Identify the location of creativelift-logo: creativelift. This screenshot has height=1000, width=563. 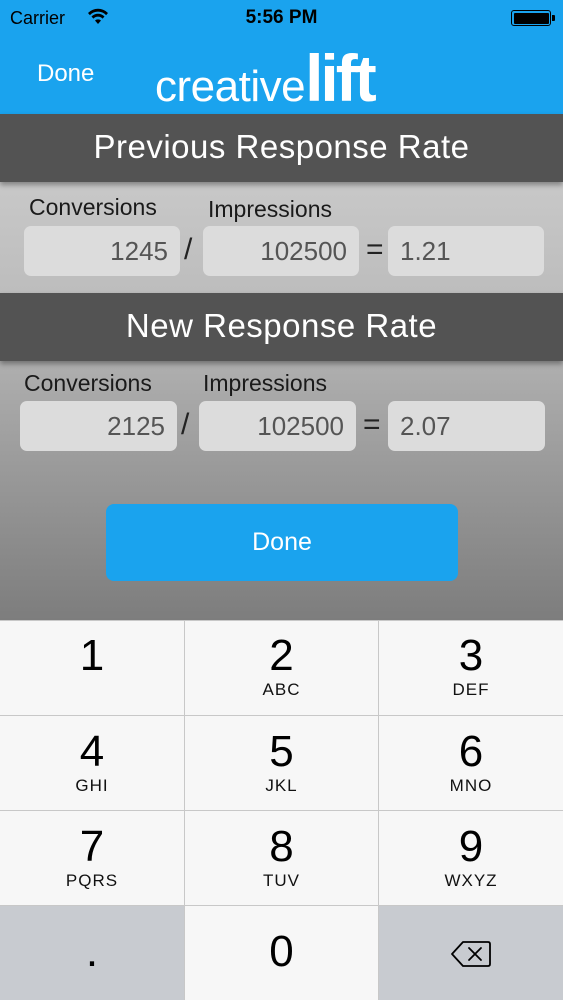
(266, 77).